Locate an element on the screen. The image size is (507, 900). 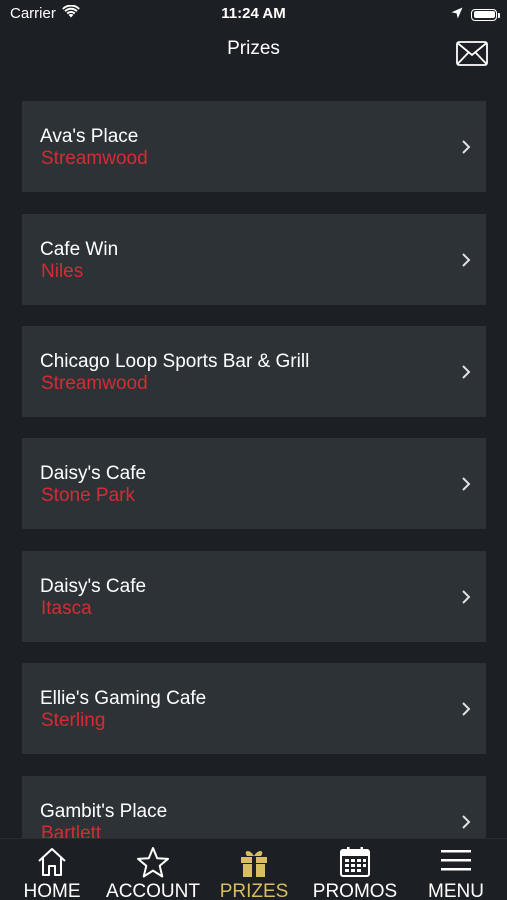
tab-home: HOME is located at coordinates (52, 869).